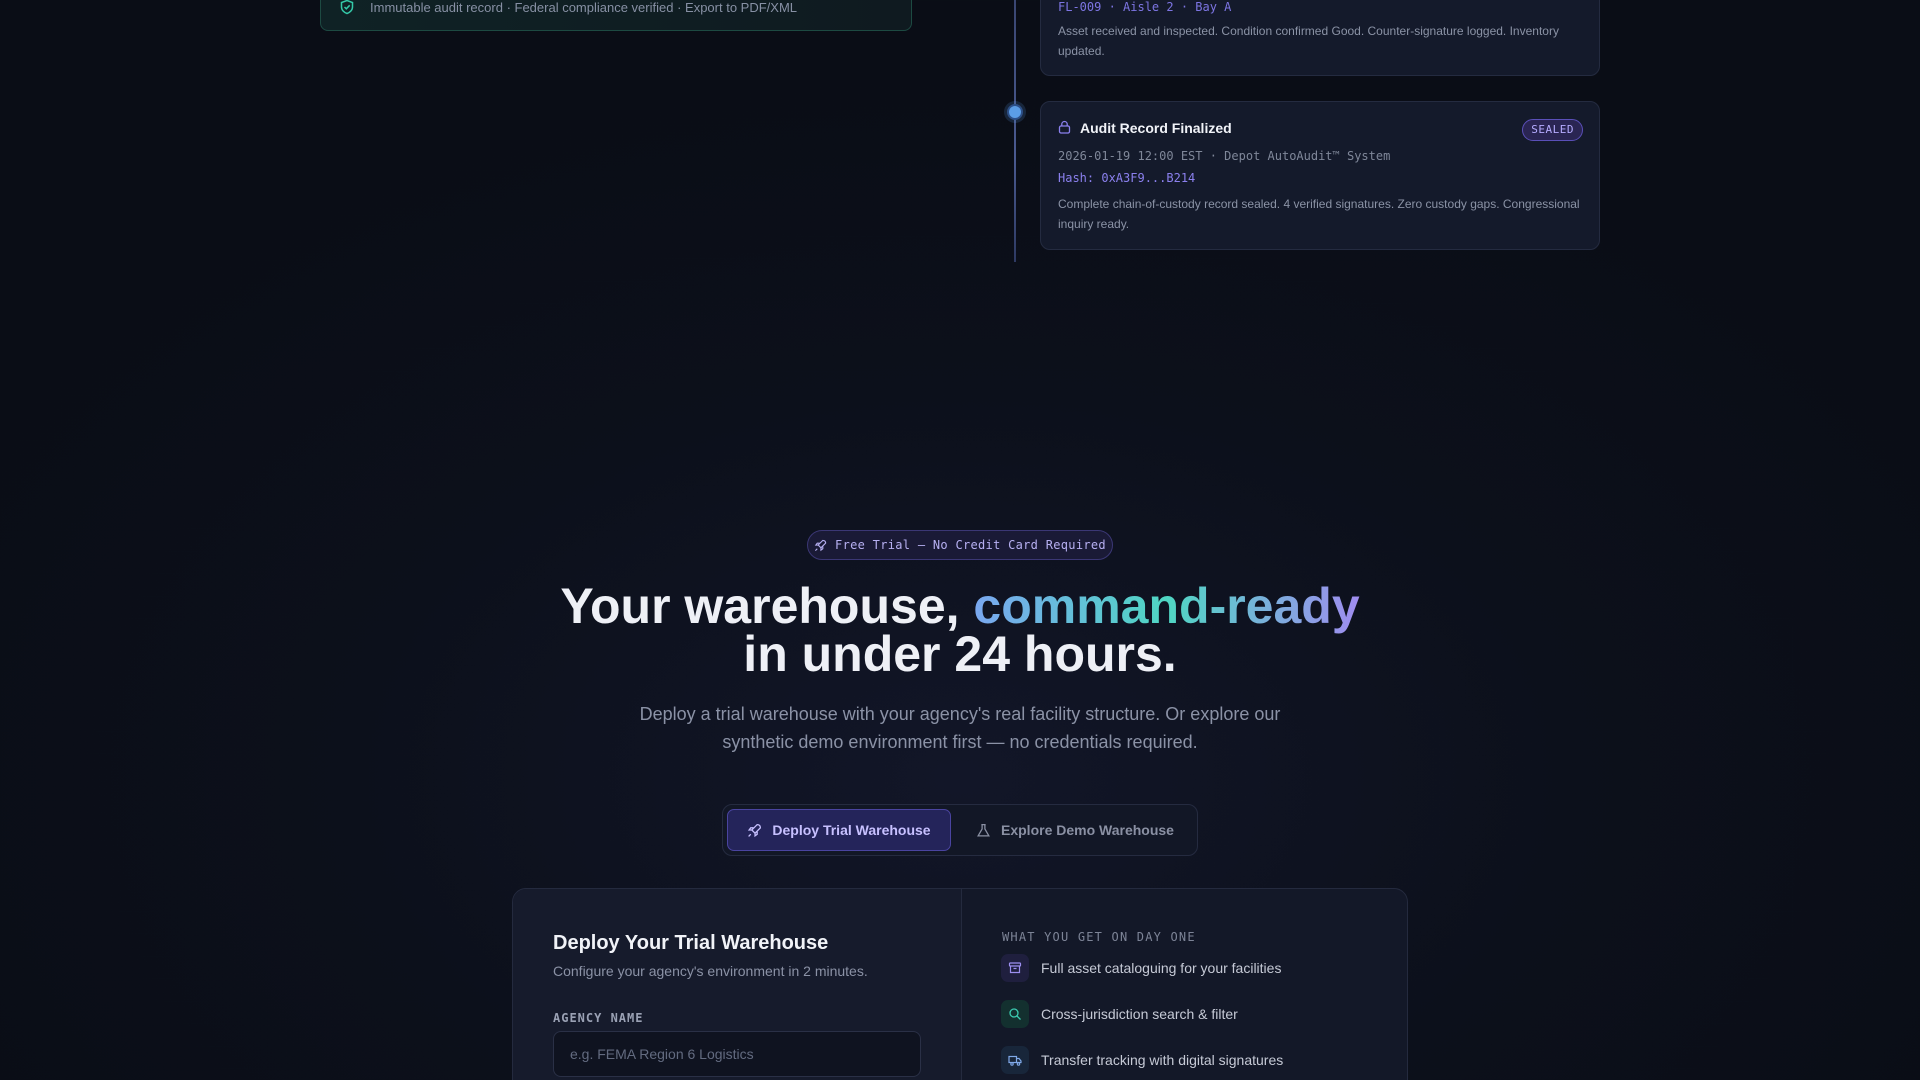 Image resolution: width=1920 pixels, height=1080 pixels. What do you see at coordinates (1015, 968) in the screenshot?
I see `archive-icon` at bounding box center [1015, 968].